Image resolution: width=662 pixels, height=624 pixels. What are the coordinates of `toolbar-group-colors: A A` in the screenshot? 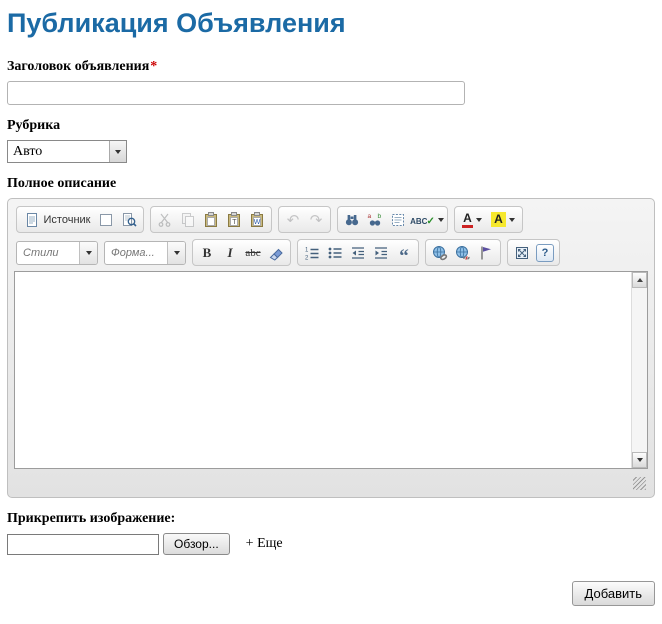 It's located at (488, 219).